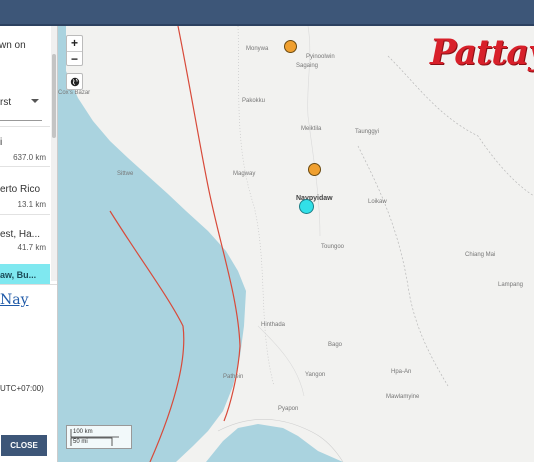 The height and width of the screenshot is (462, 534). I want to click on earthquake-marker-north, so click(290, 46).